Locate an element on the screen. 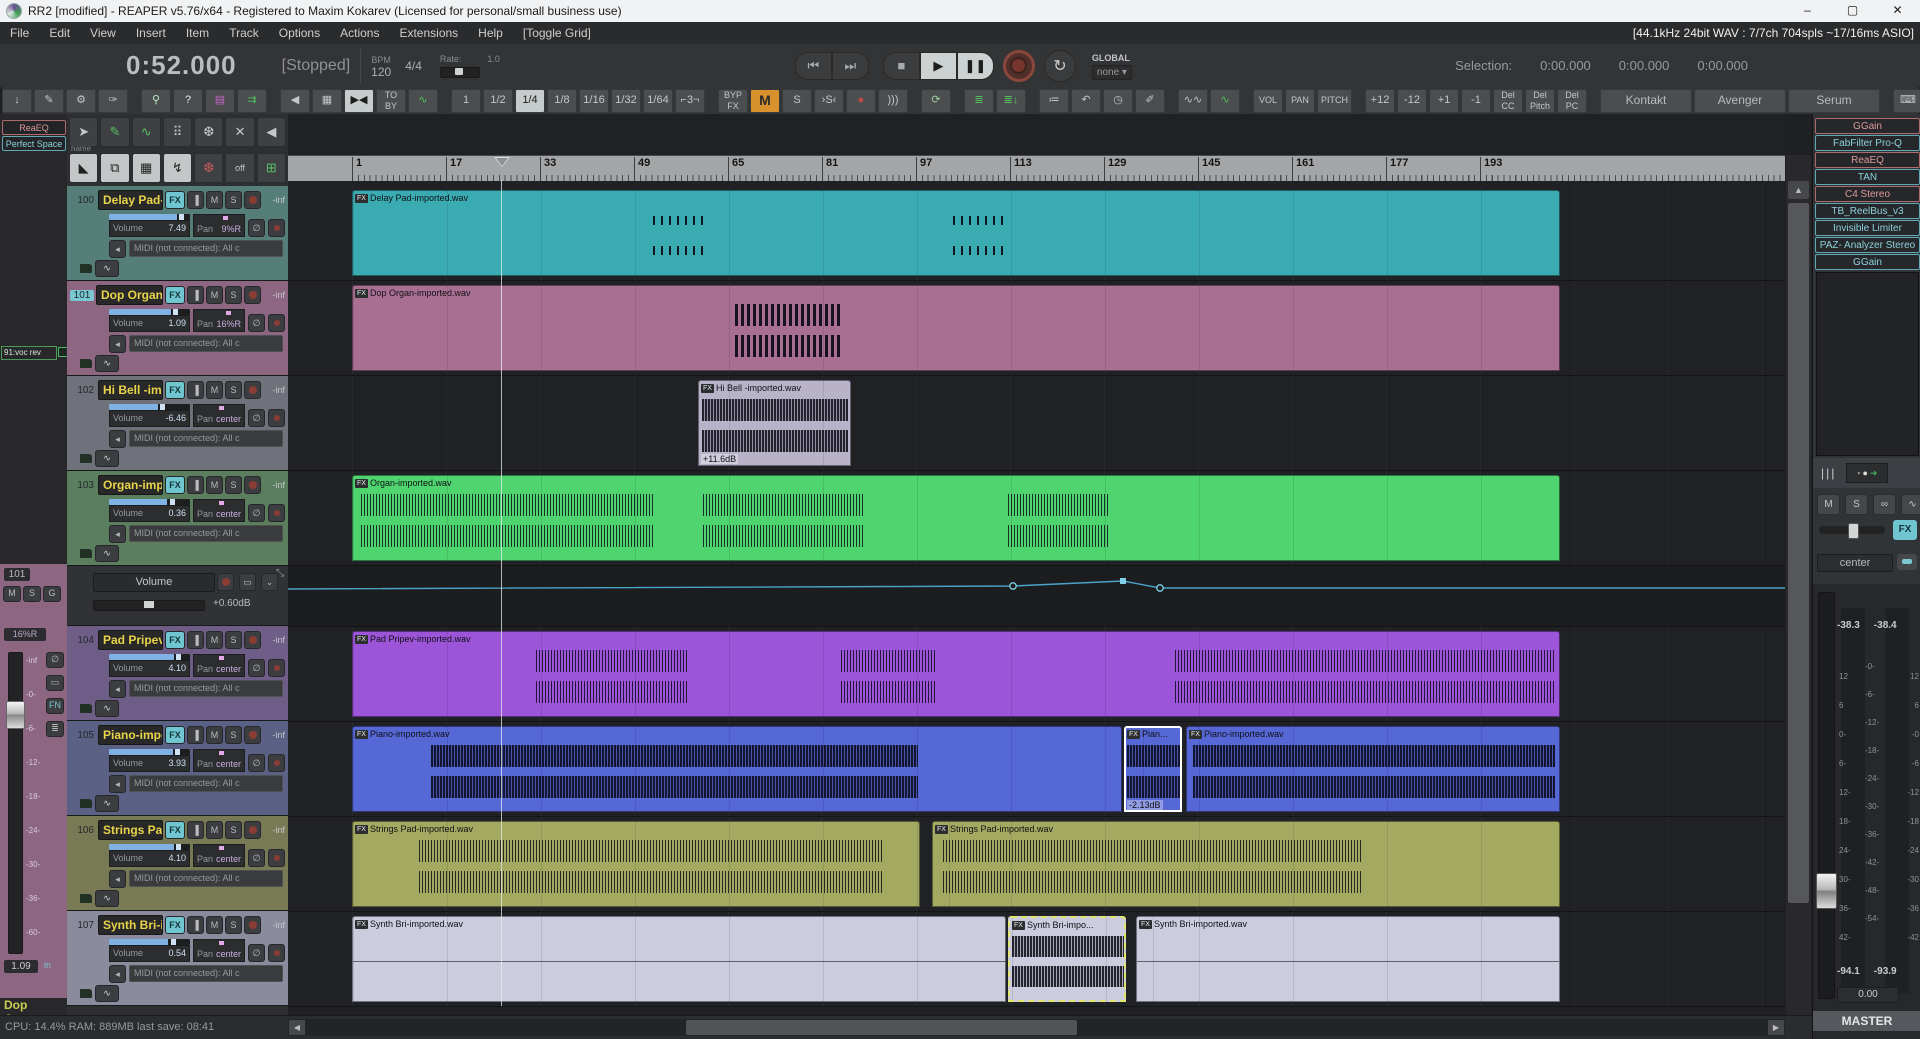  mouse-mode-icon: ➤ is located at coordinates (84, 132).